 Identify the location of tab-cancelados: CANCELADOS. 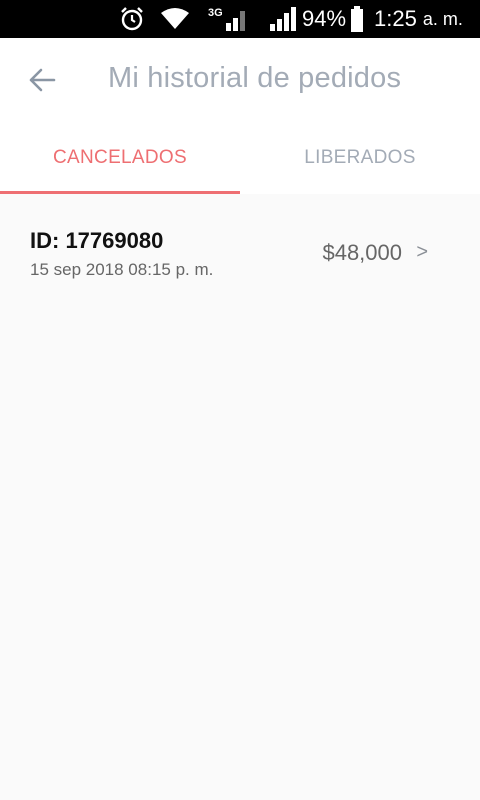
(120, 158).